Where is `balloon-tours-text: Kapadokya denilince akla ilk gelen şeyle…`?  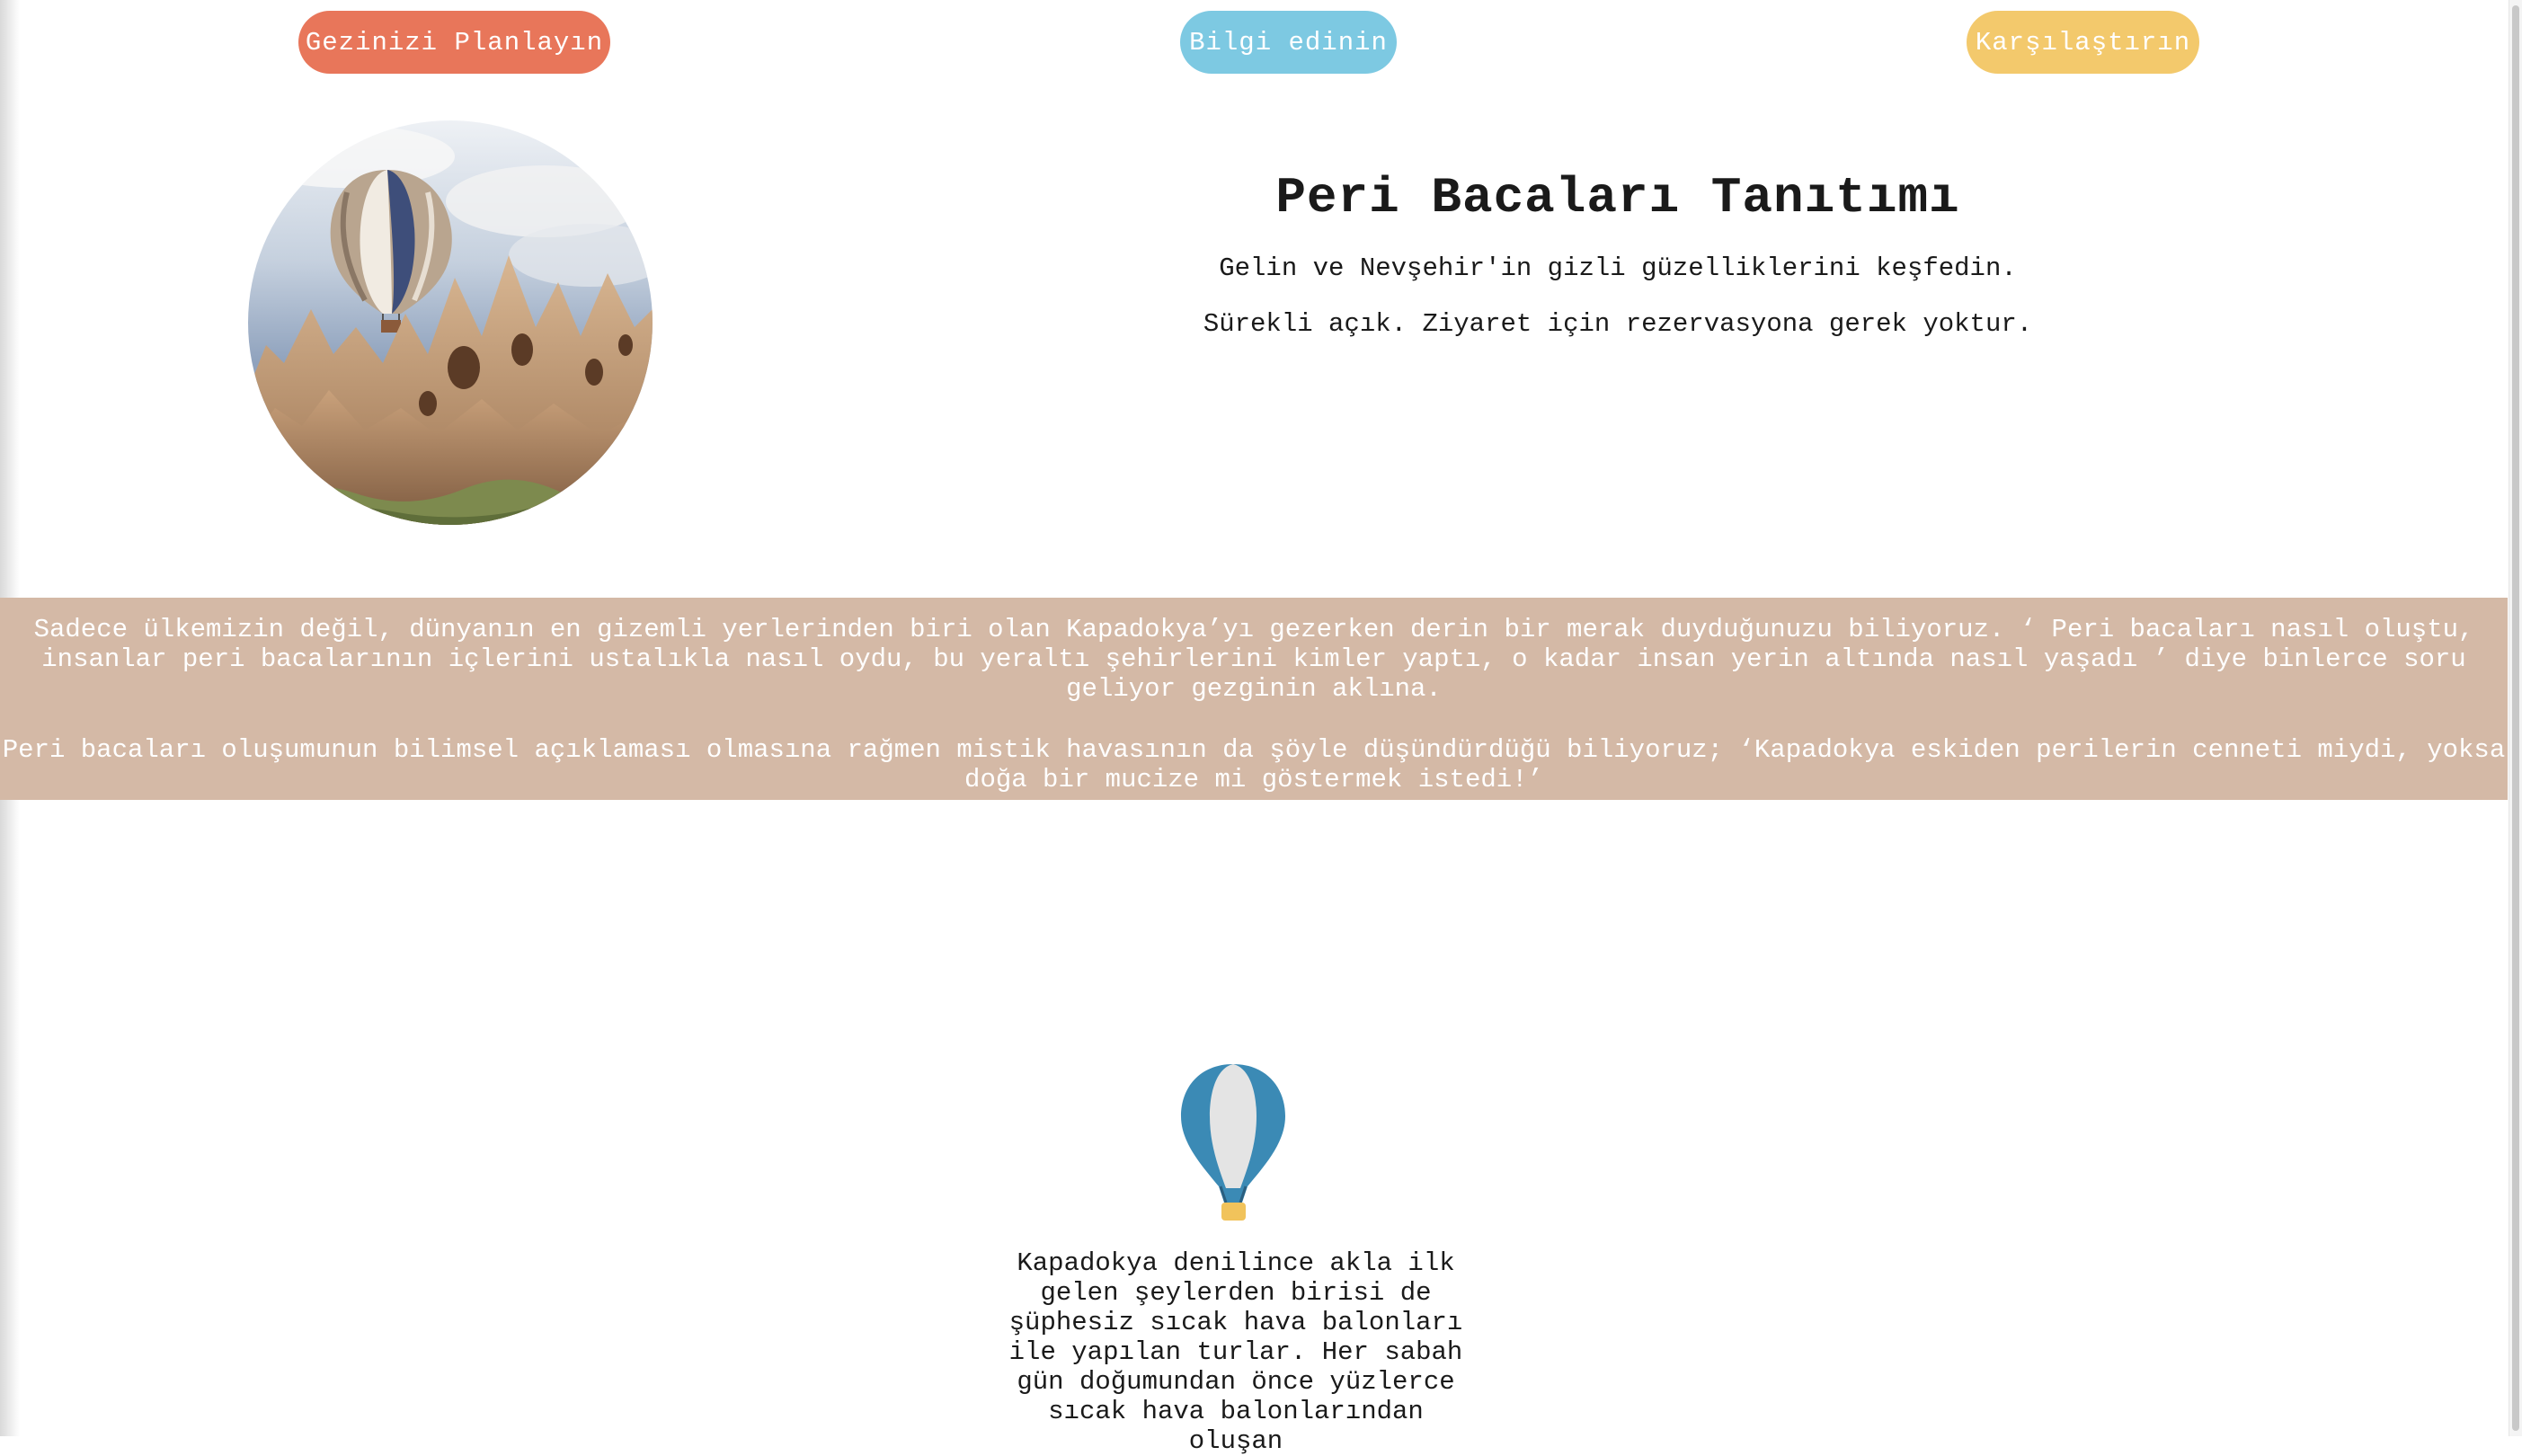 balloon-tours-text: Kapadokya denilince akla ilk gelen şeyle… is located at coordinates (1235, 1352).